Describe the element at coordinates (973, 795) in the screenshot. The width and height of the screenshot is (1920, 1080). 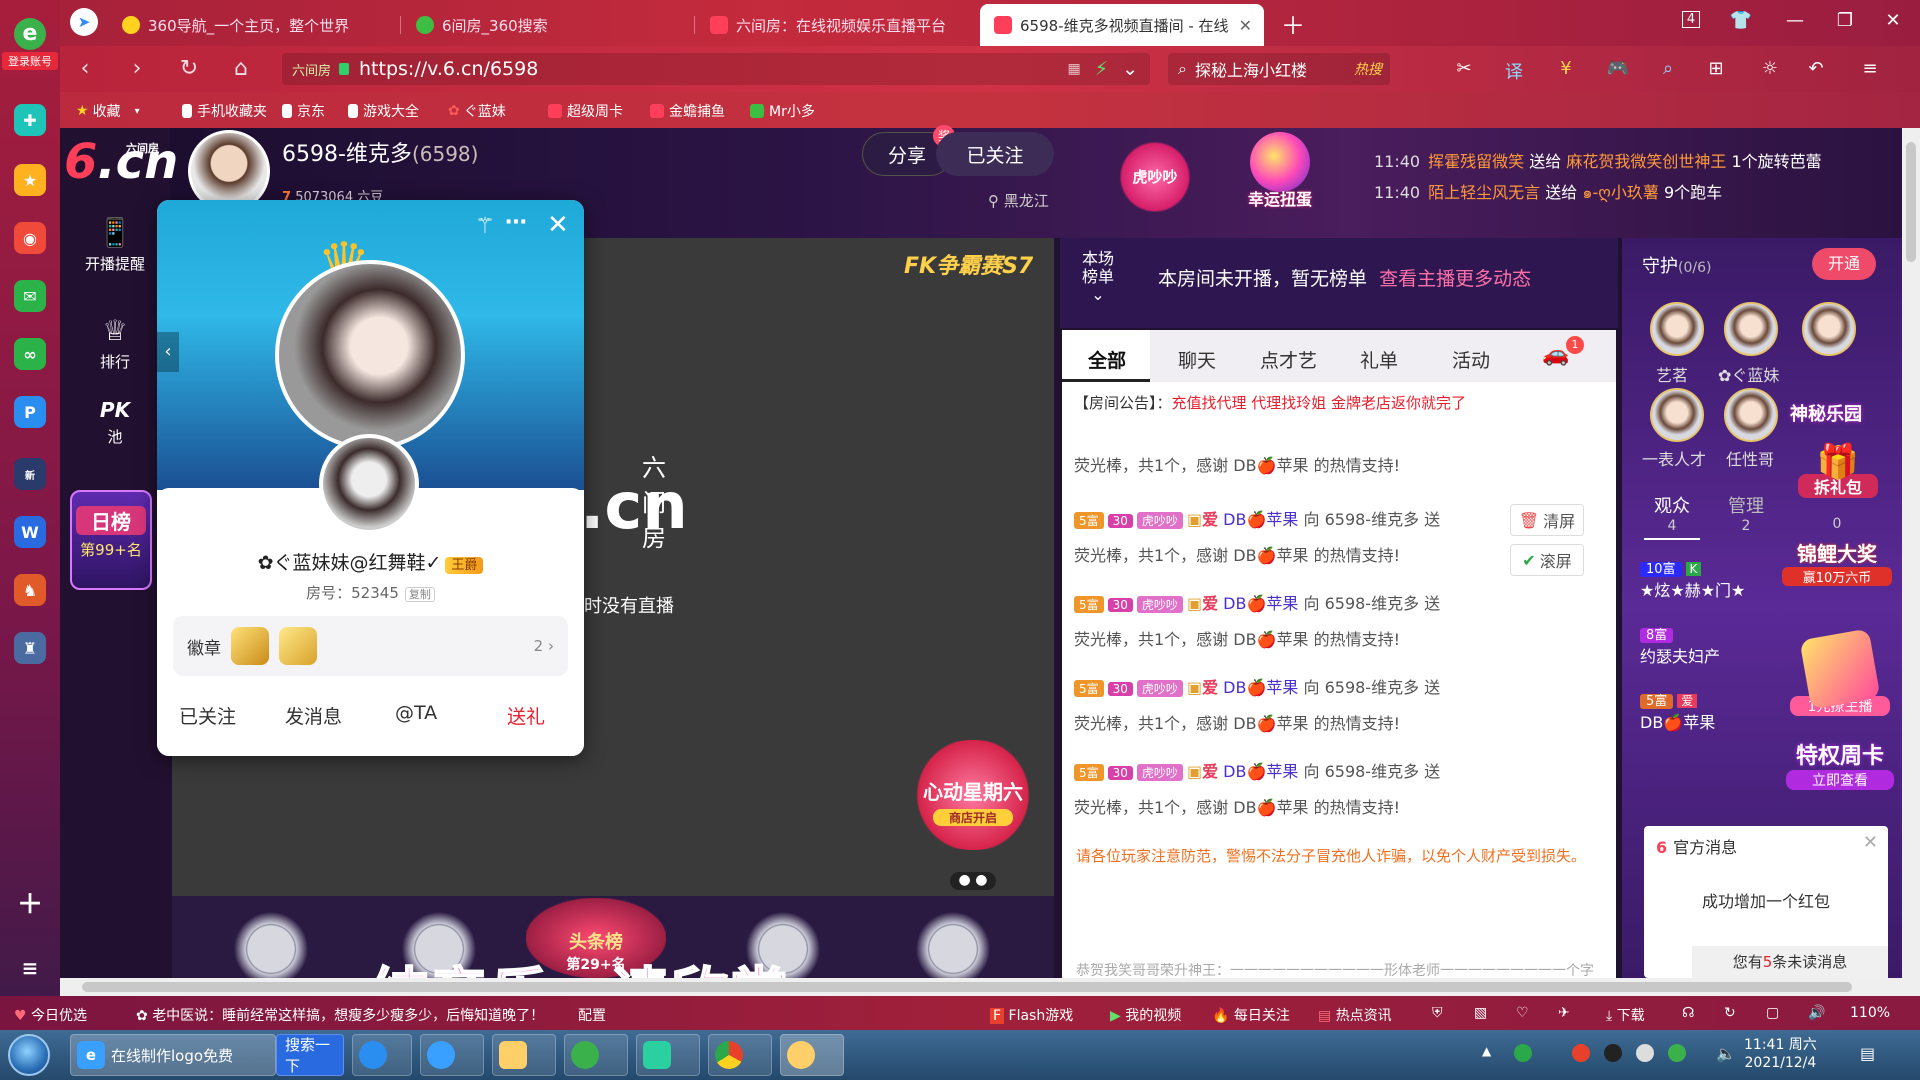
I see `heart-saturday-promo: 心动星期六 商店开启` at that location.